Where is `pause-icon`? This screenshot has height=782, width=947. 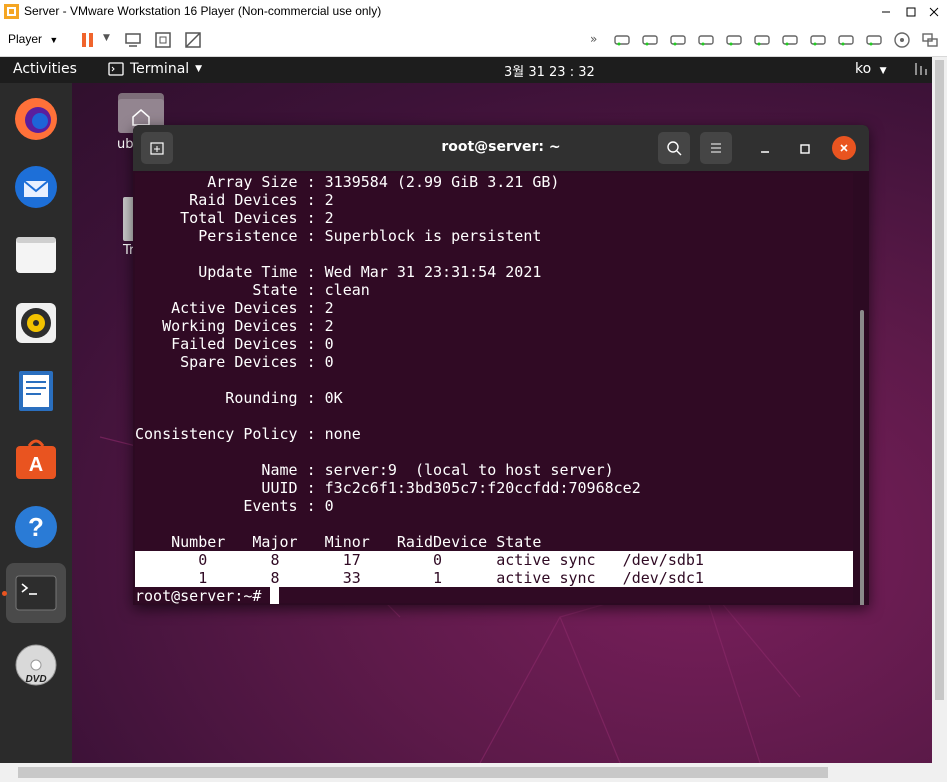 pause-icon is located at coordinates (88, 40).